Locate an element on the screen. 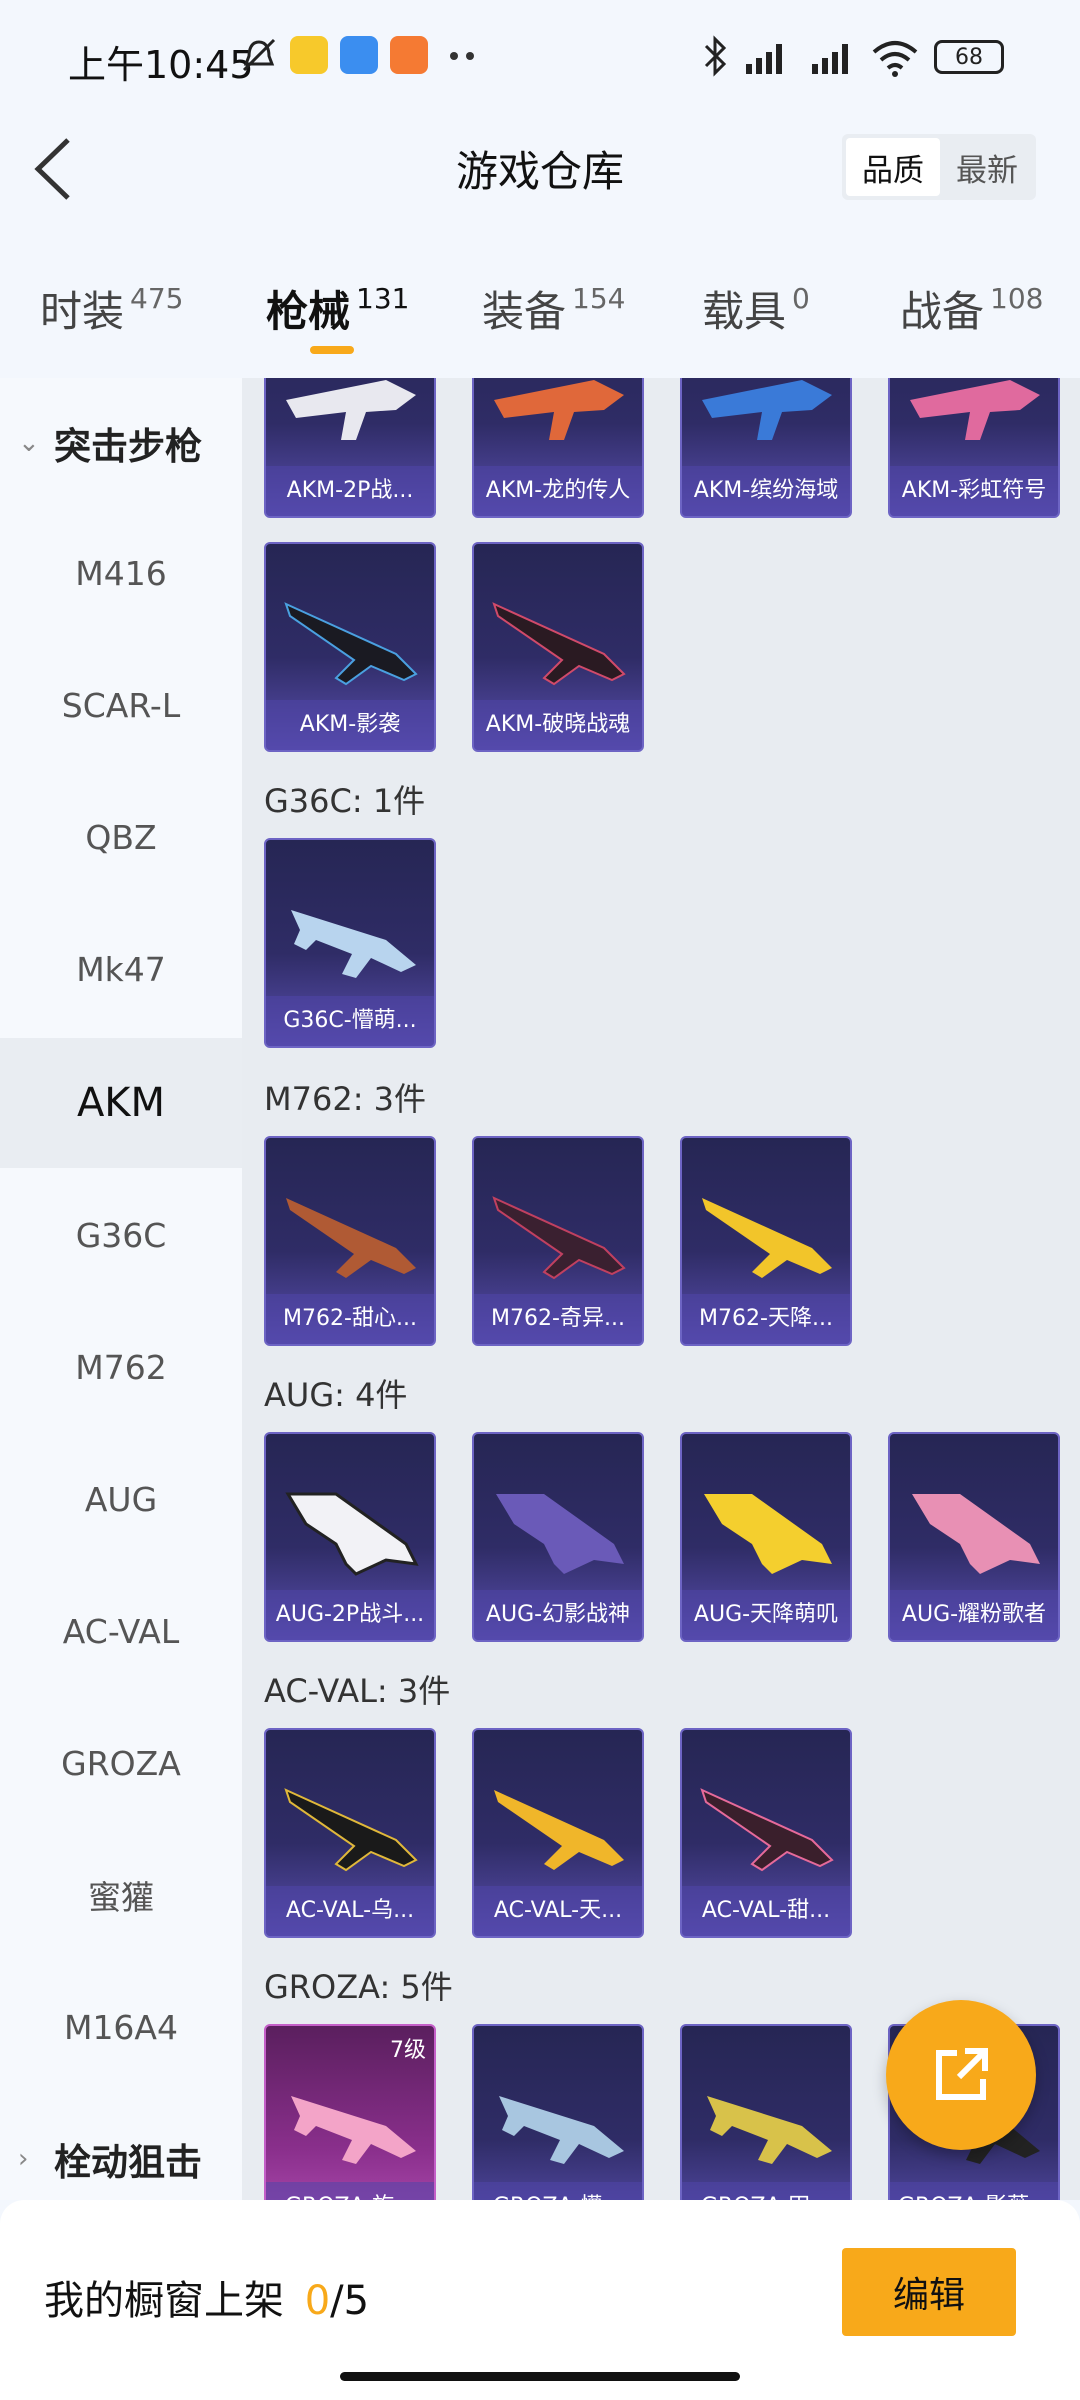  tab-label: 时装 is located at coordinates (82, 311).